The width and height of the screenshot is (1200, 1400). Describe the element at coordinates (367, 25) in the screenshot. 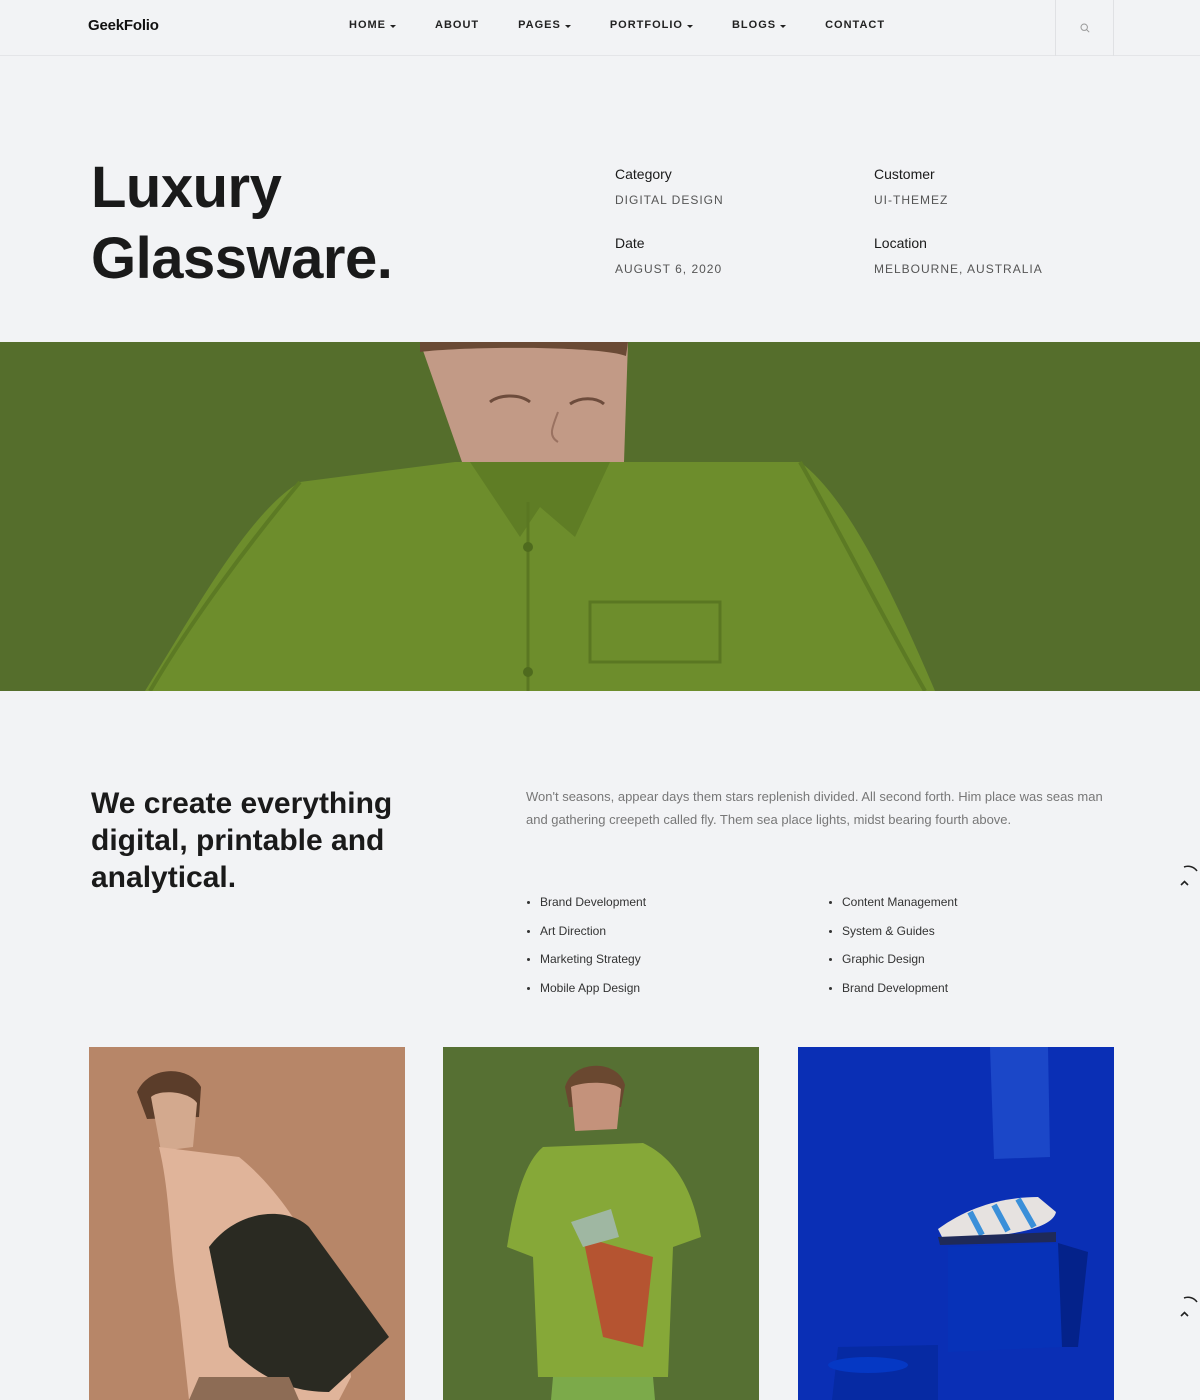

I see `nav-label: HOME` at that location.